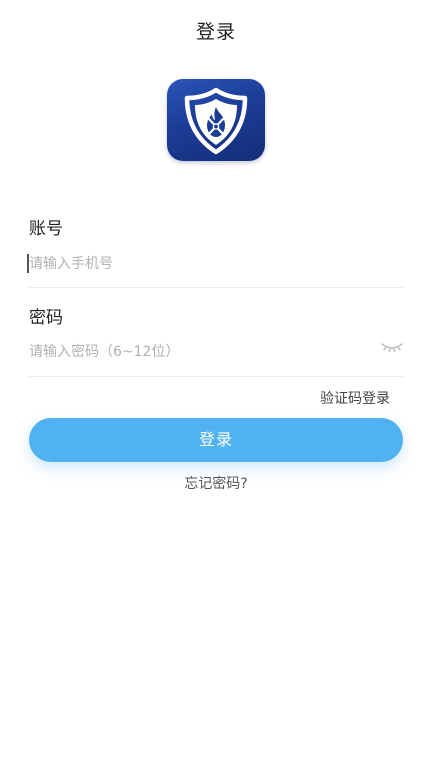 Image resolution: width=432 pixels, height=768 pixels. Describe the element at coordinates (355, 398) in the screenshot. I see `sms-code-login-link: 验证码登录` at that location.